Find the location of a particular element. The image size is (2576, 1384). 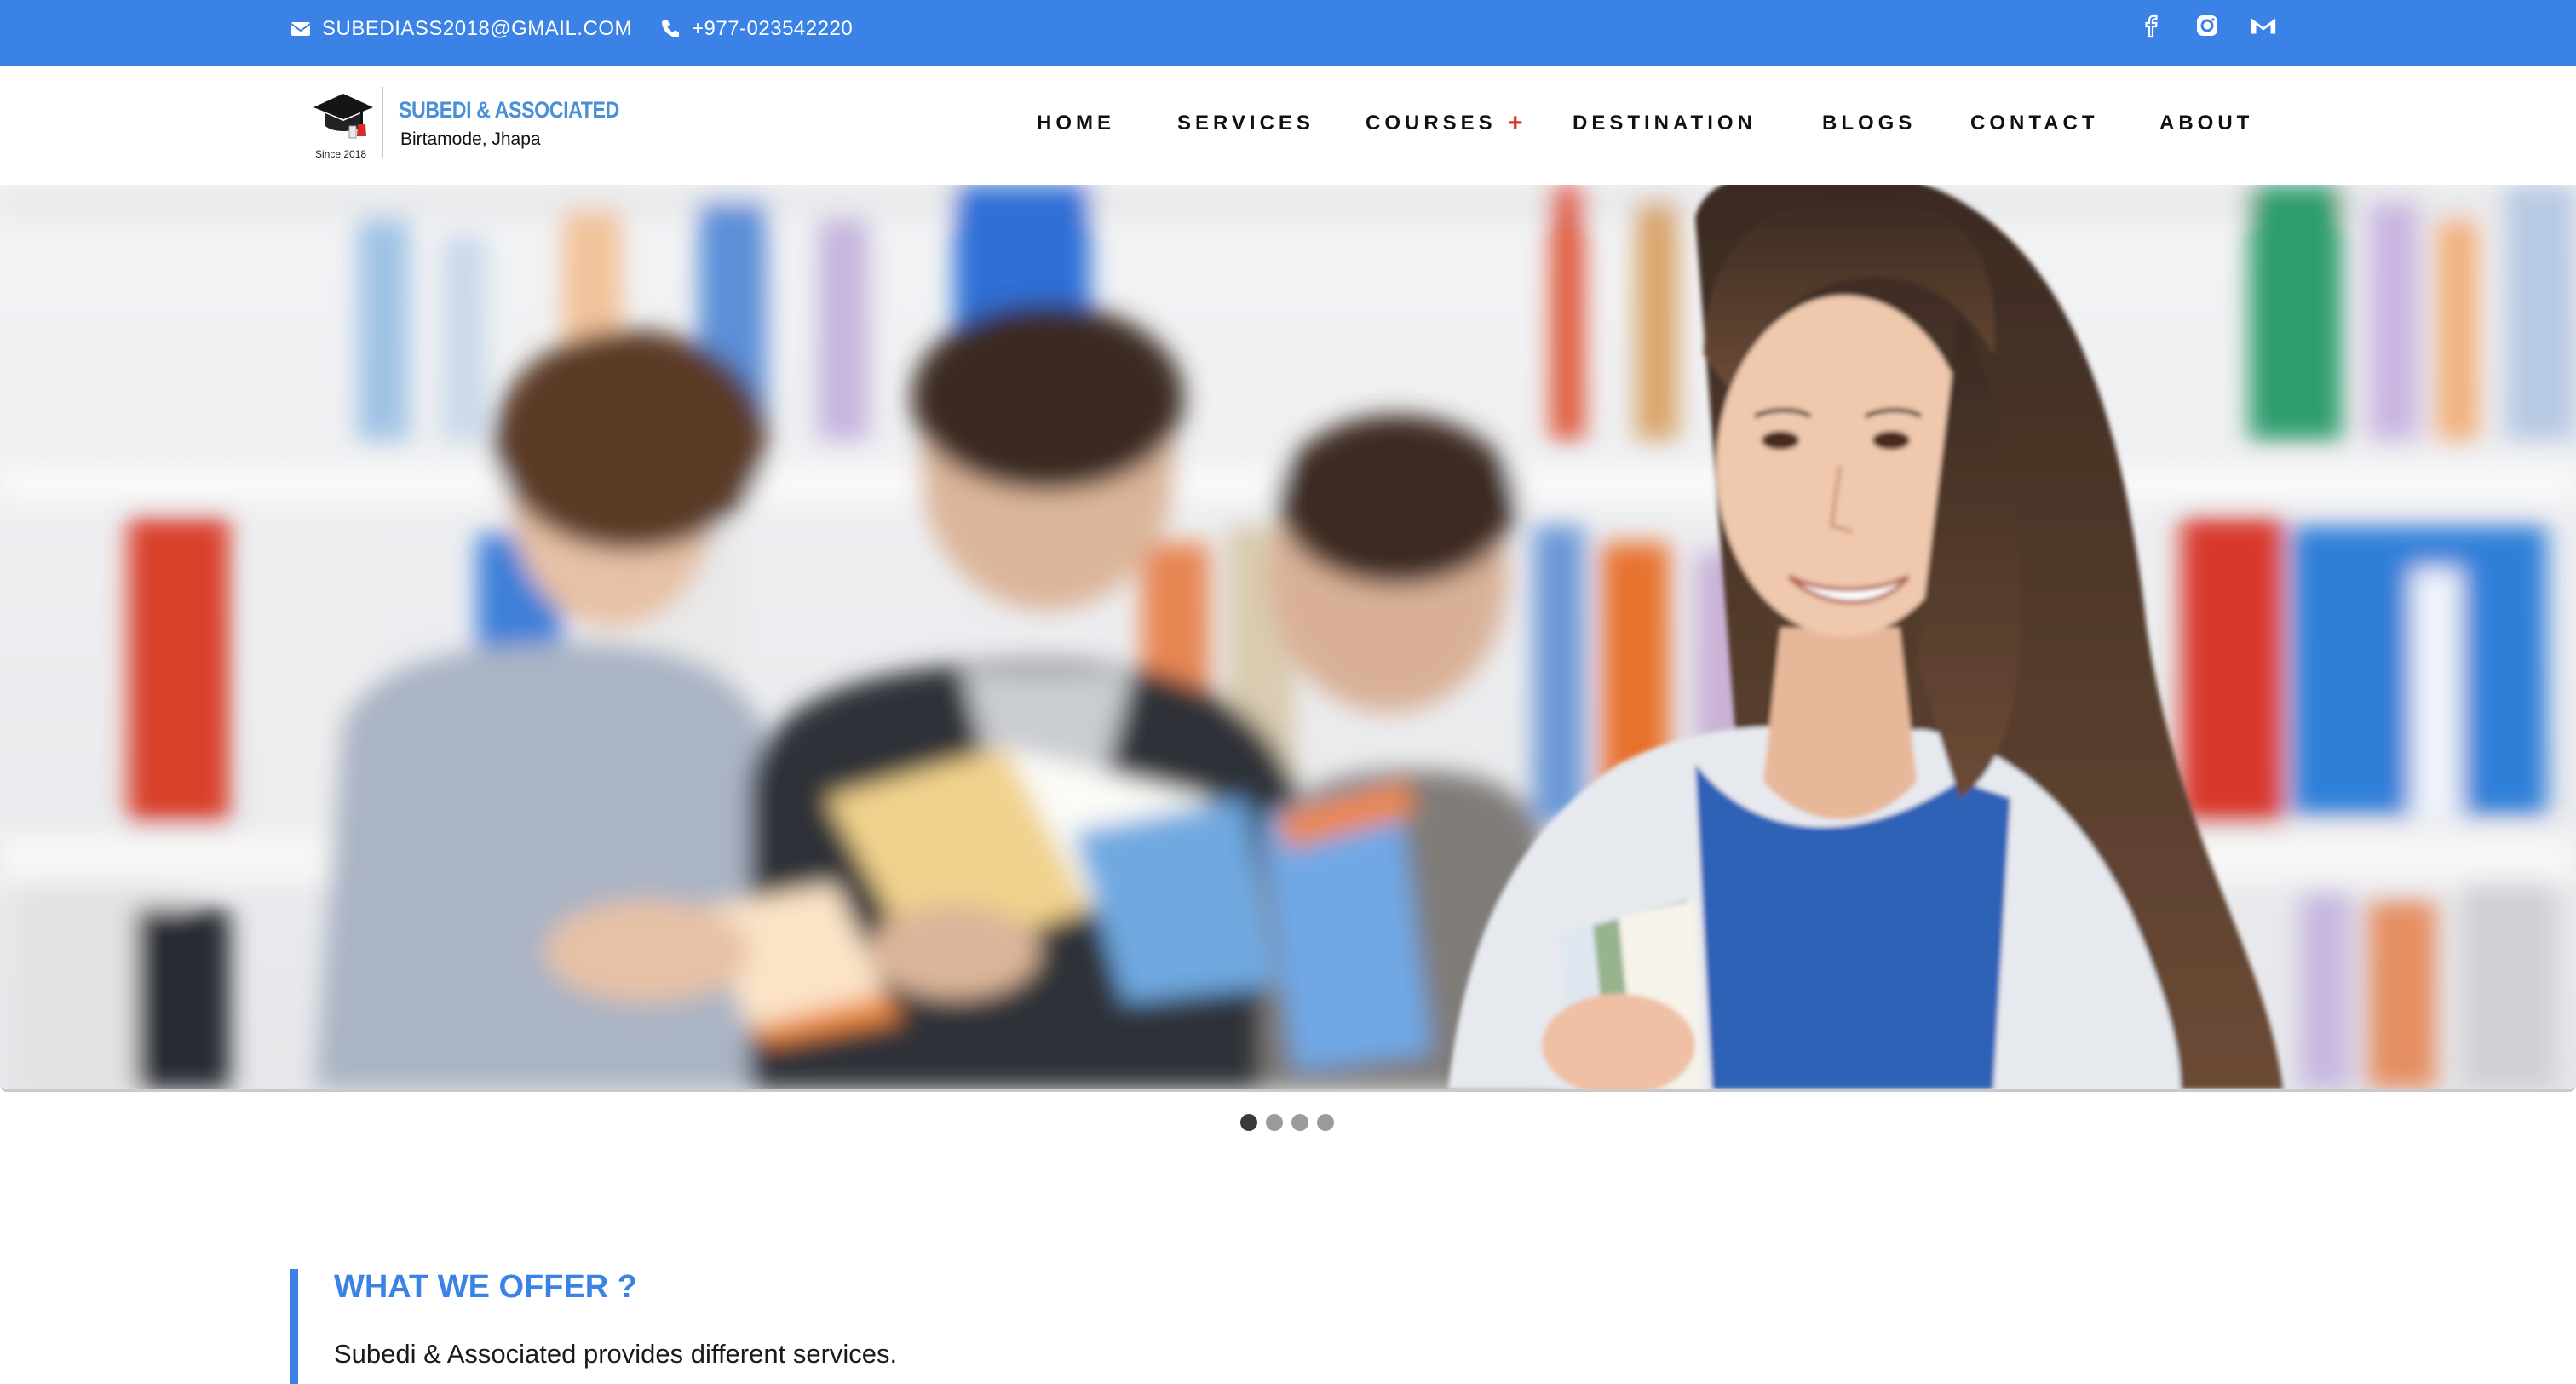

logo-since: Since 2018 is located at coordinates (341, 154).